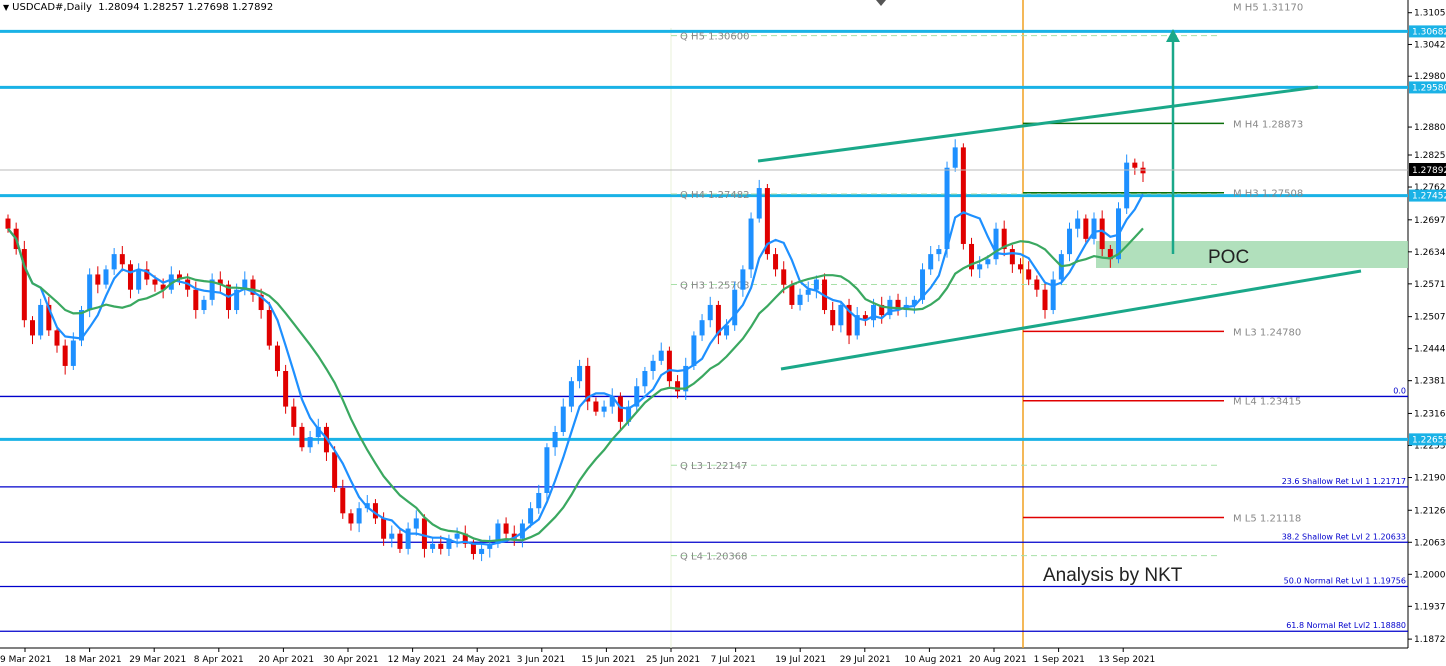 The image size is (1446, 666). I want to click on date-tick-label: 7 Jul 2021, so click(733, 660).